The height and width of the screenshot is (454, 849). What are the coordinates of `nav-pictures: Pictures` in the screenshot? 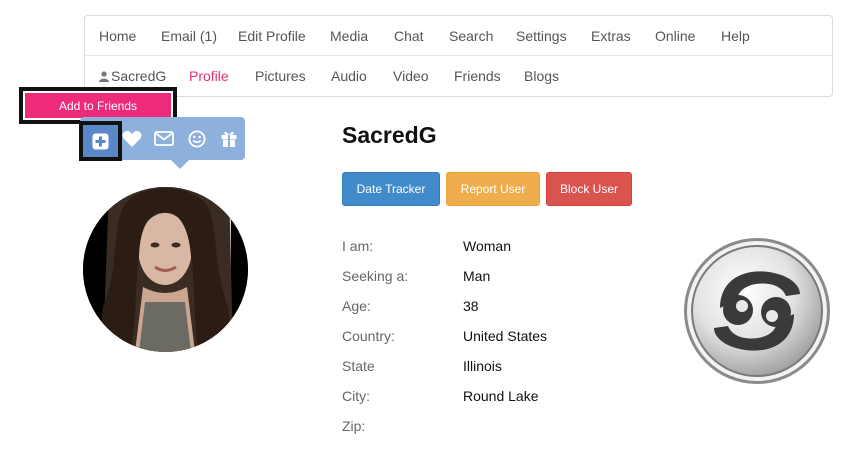 It's located at (280, 76).